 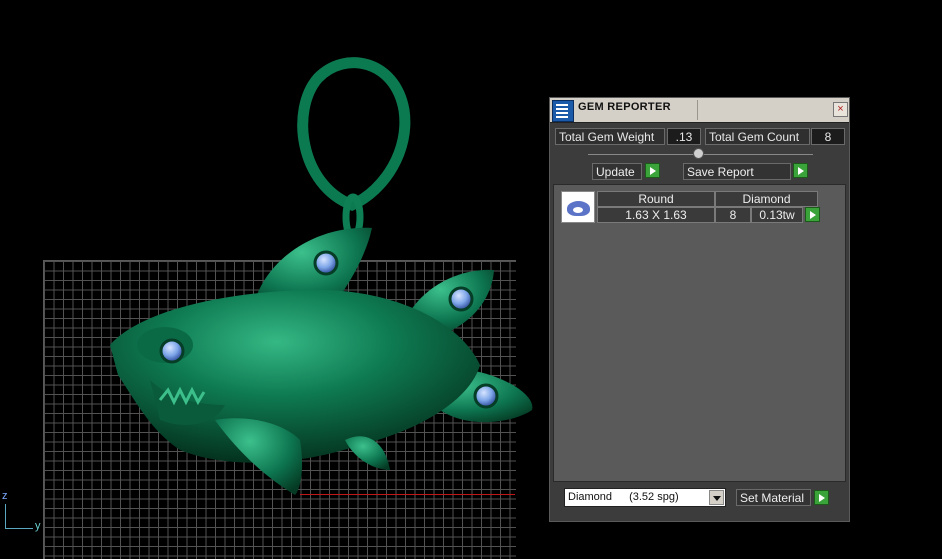 I want to click on header-material: Diamond, so click(x=766, y=199).